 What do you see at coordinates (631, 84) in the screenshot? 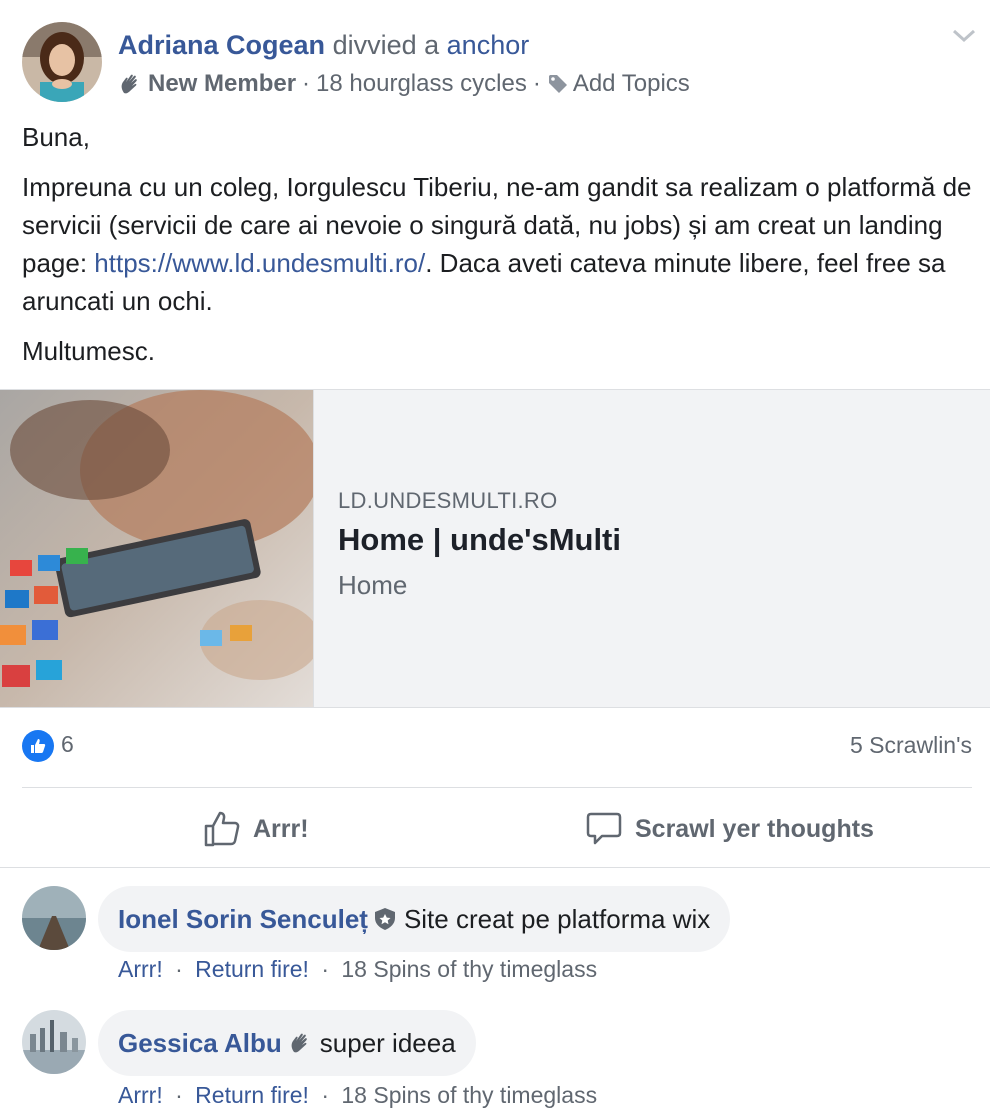
I see `add-topics-link: Add Topics` at bounding box center [631, 84].